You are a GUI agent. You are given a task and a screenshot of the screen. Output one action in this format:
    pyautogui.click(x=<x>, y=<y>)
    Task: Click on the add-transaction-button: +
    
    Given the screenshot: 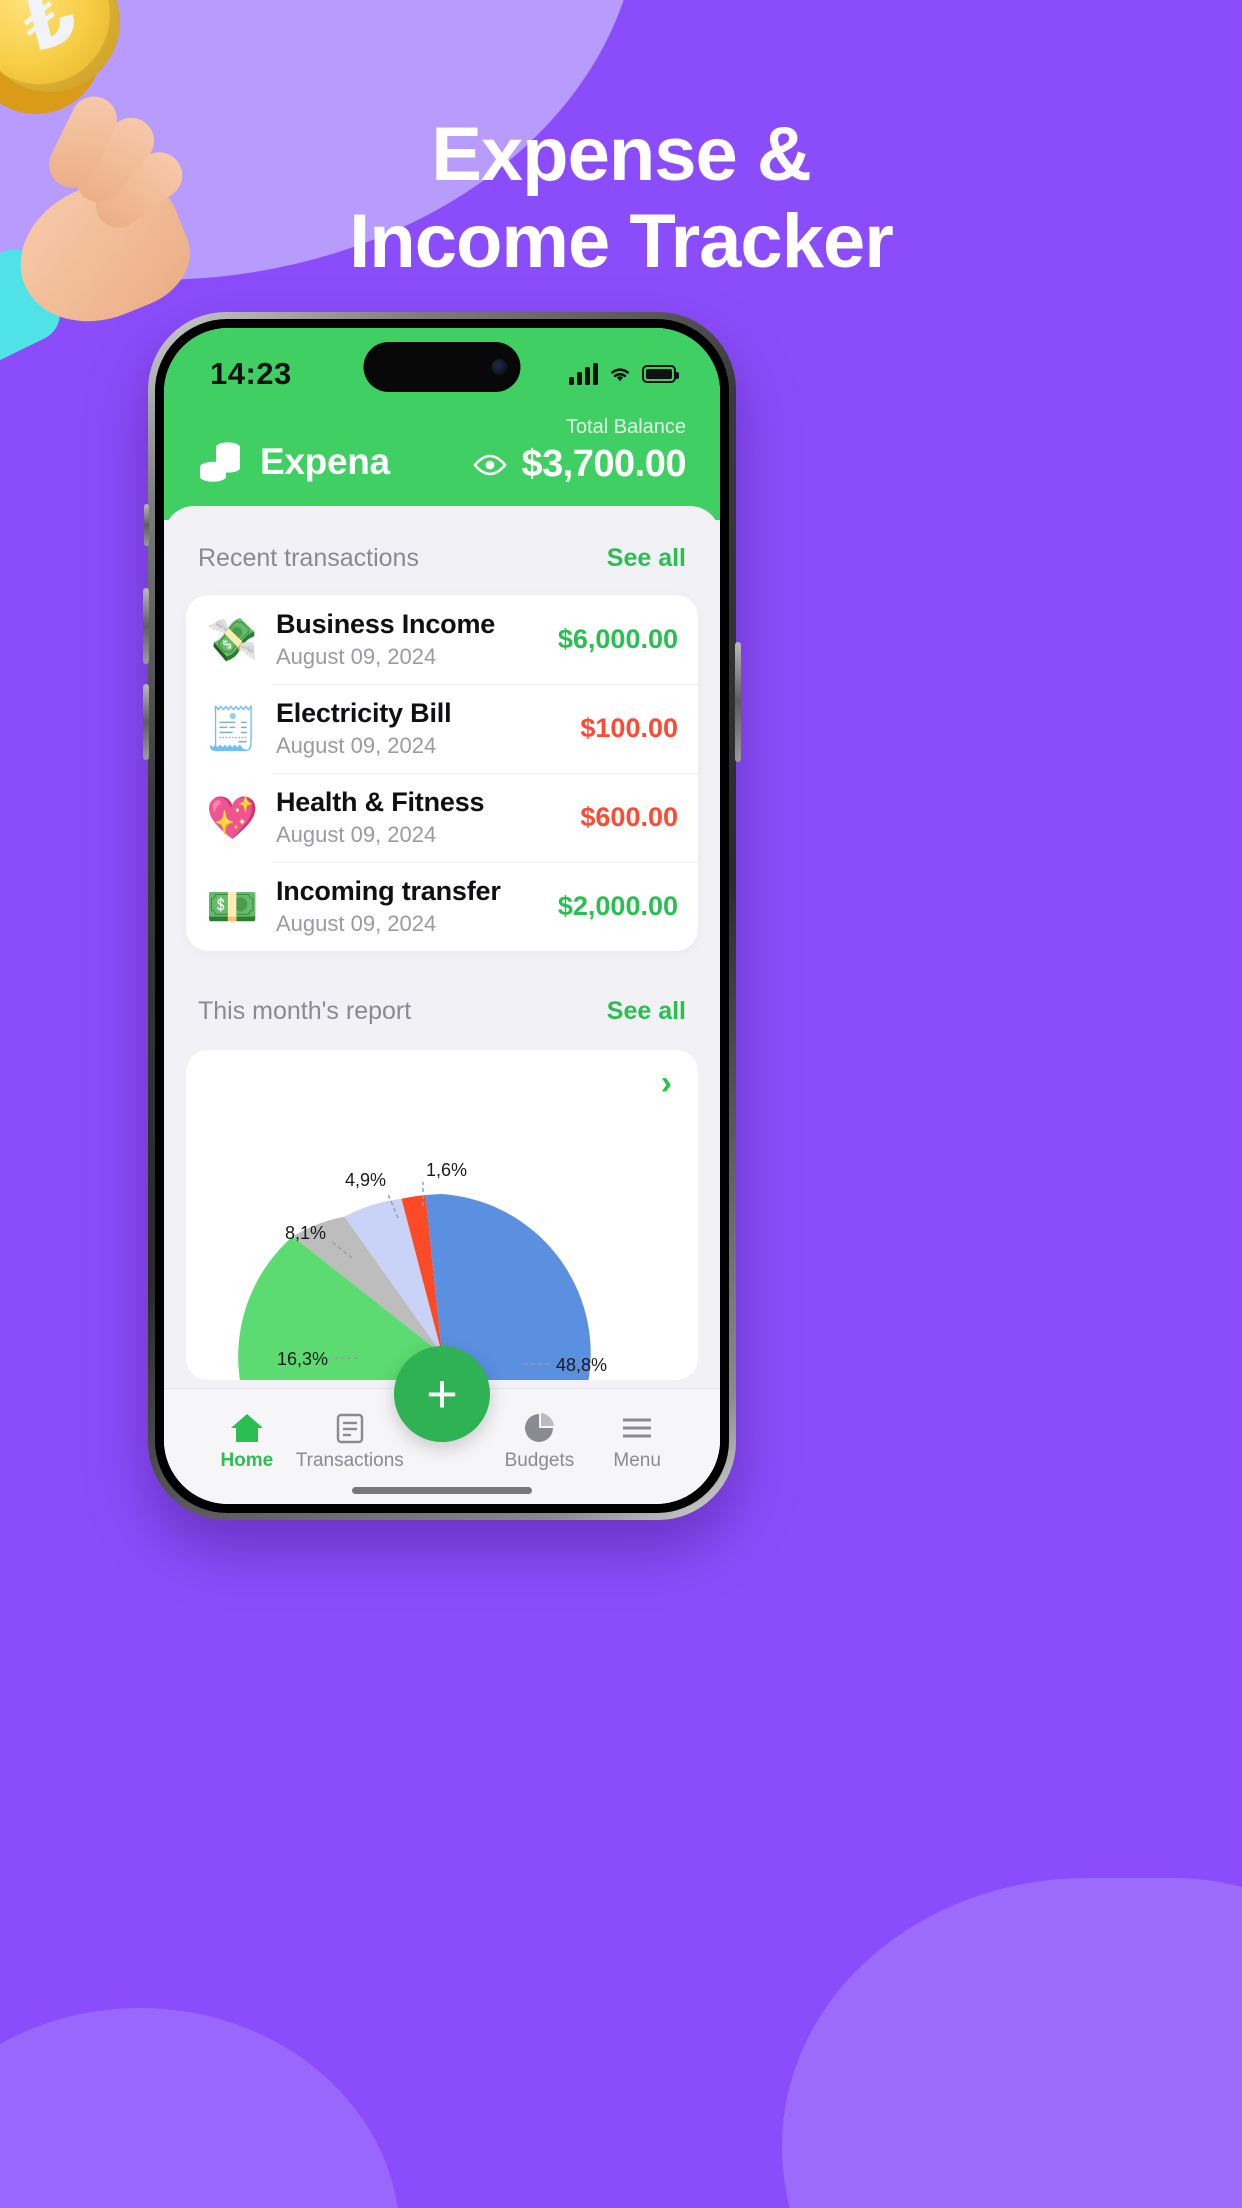 What is the action you would take?
    pyautogui.click(x=442, y=1394)
    